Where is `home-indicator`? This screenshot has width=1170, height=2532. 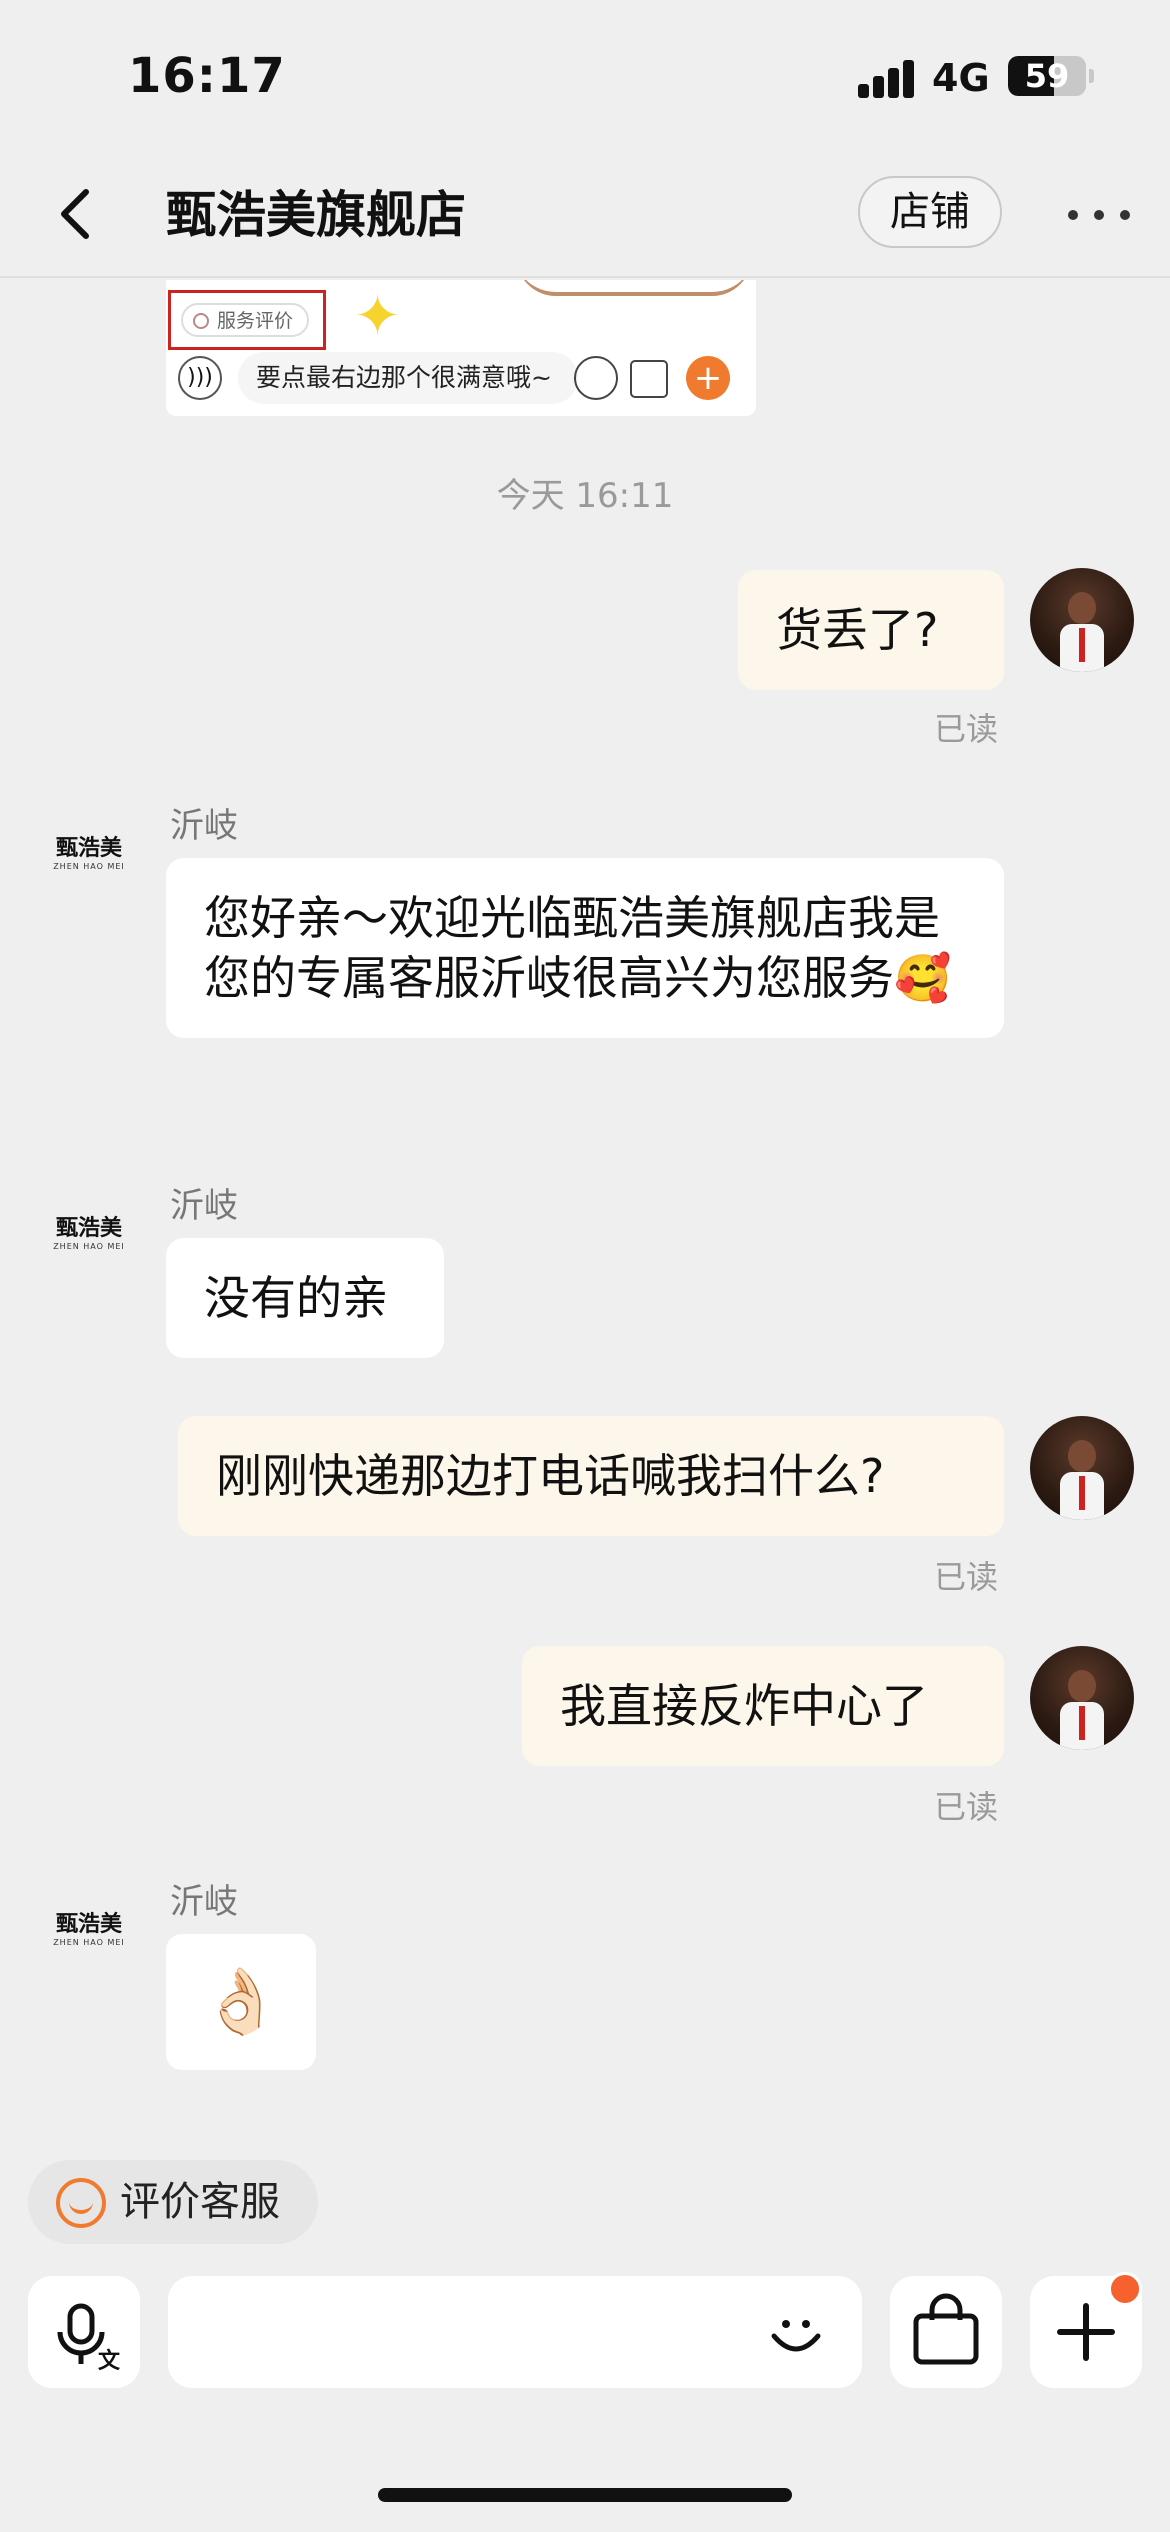
home-indicator is located at coordinates (585, 2495).